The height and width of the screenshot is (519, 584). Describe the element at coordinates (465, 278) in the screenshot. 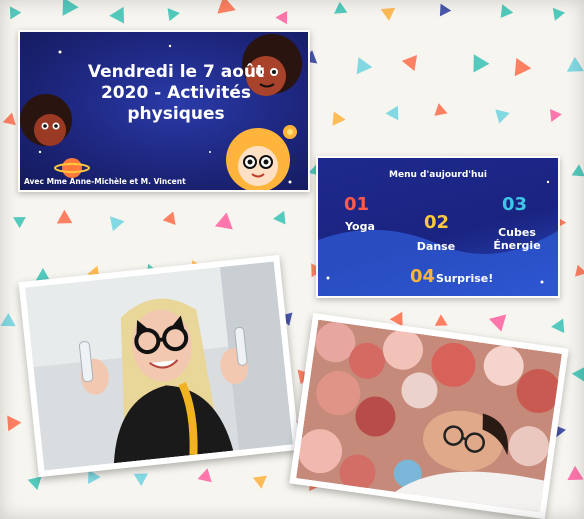

I see `menu-item-label-surprise: Surprise!` at that location.